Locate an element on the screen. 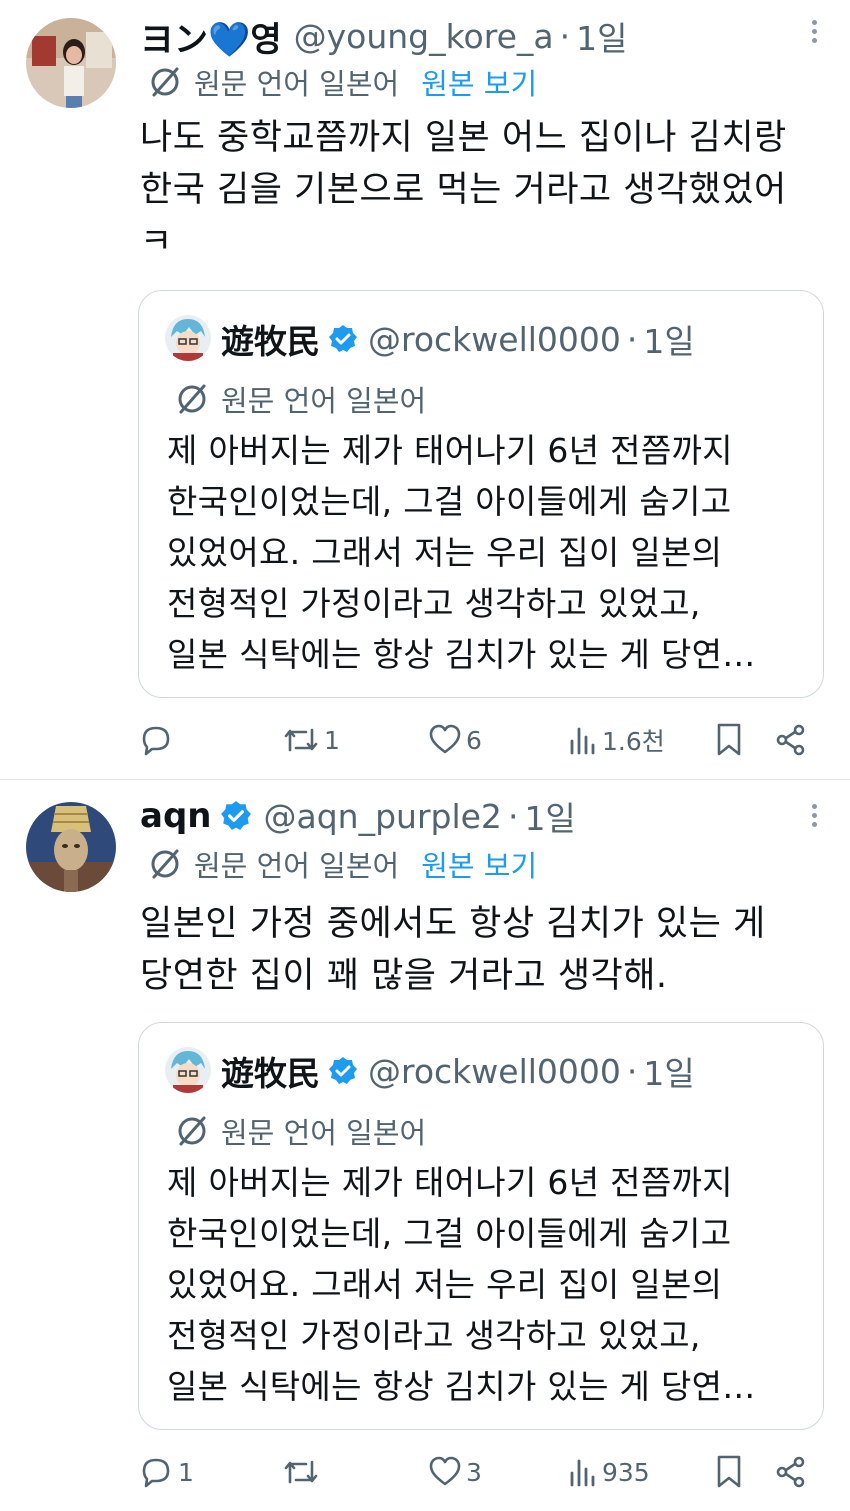  retweet-count: 1 is located at coordinates (332, 740).